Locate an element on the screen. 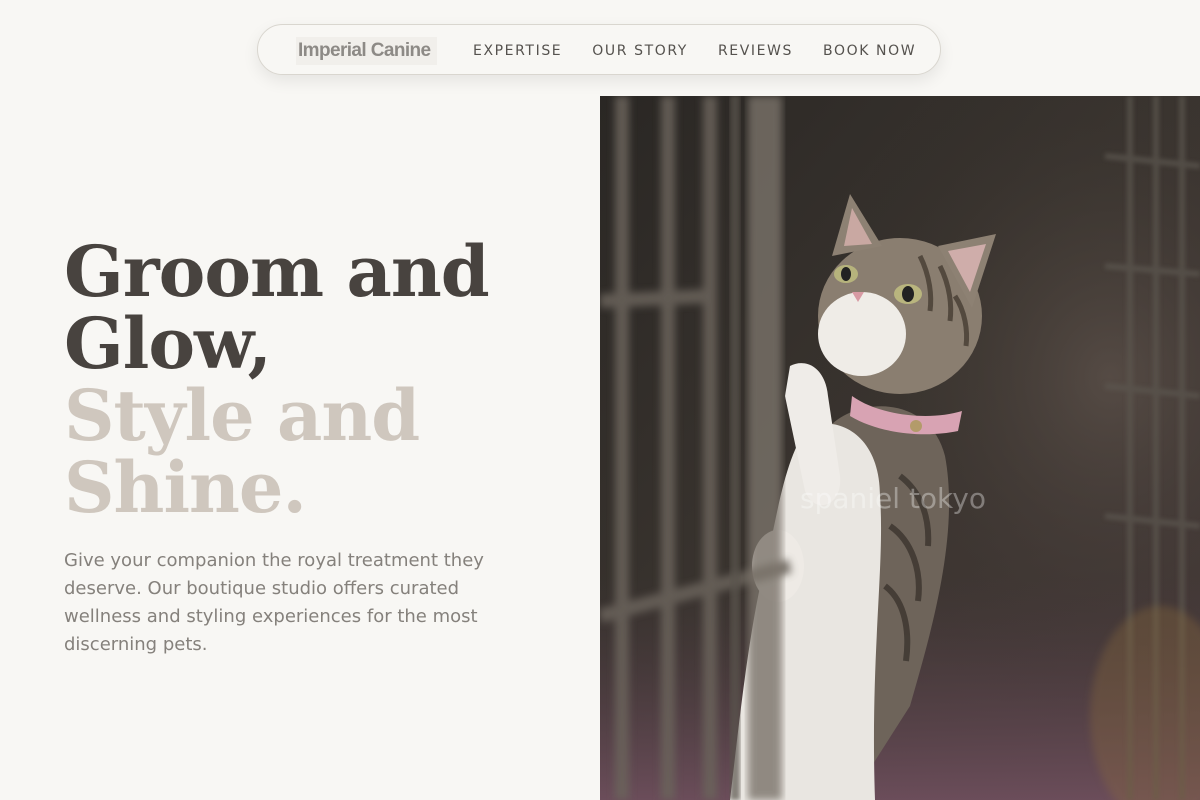  nav-link-reviews: REVIEWS is located at coordinates (755, 51).